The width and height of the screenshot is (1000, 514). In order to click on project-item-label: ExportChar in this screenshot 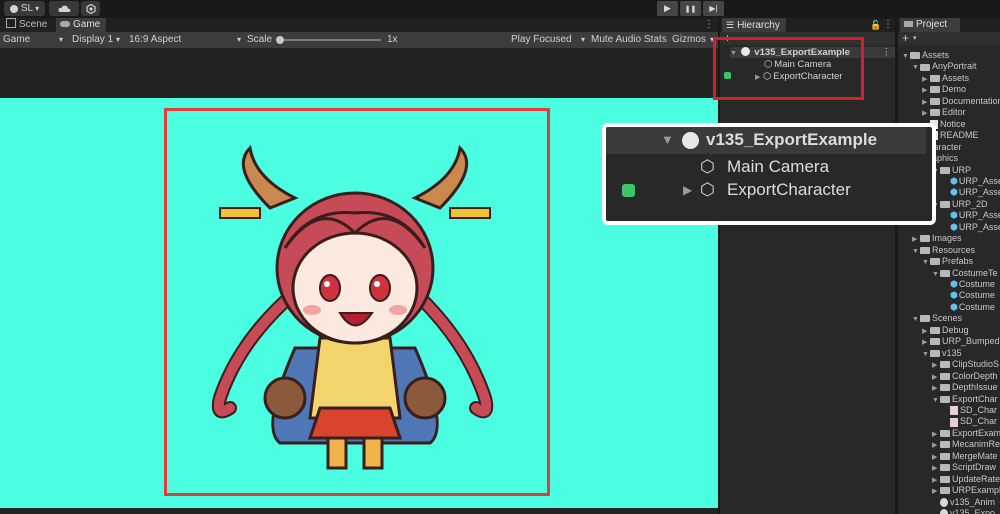, I will do `click(975, 398)`.